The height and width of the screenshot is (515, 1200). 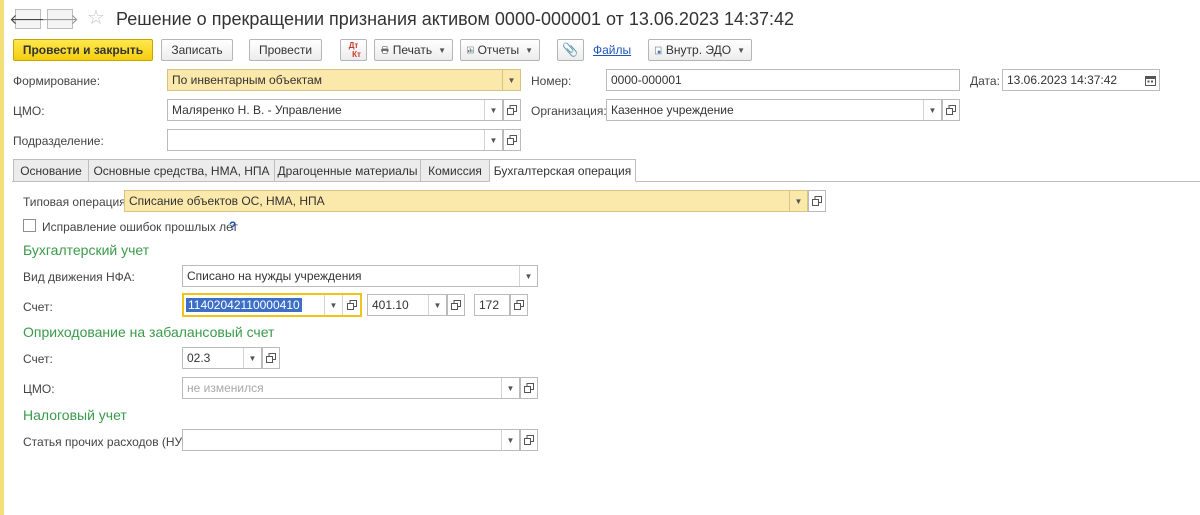 I want to click on account-2-select: 401.10 ▼, so click(x=407, y=305).